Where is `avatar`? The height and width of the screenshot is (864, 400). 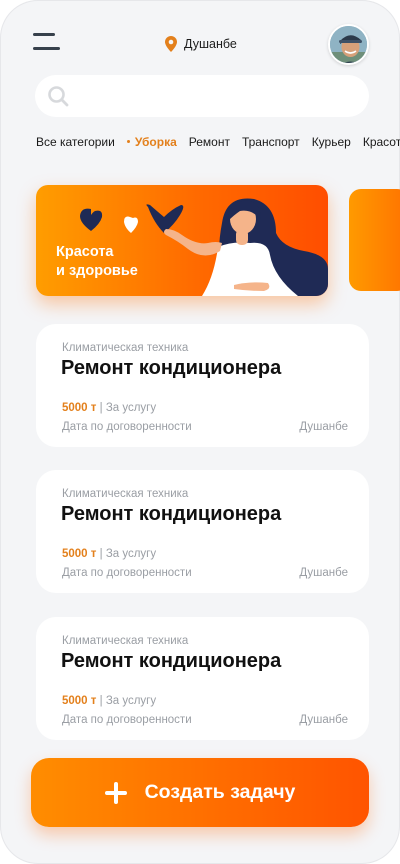
avatar is located at coordinates (348, 44).